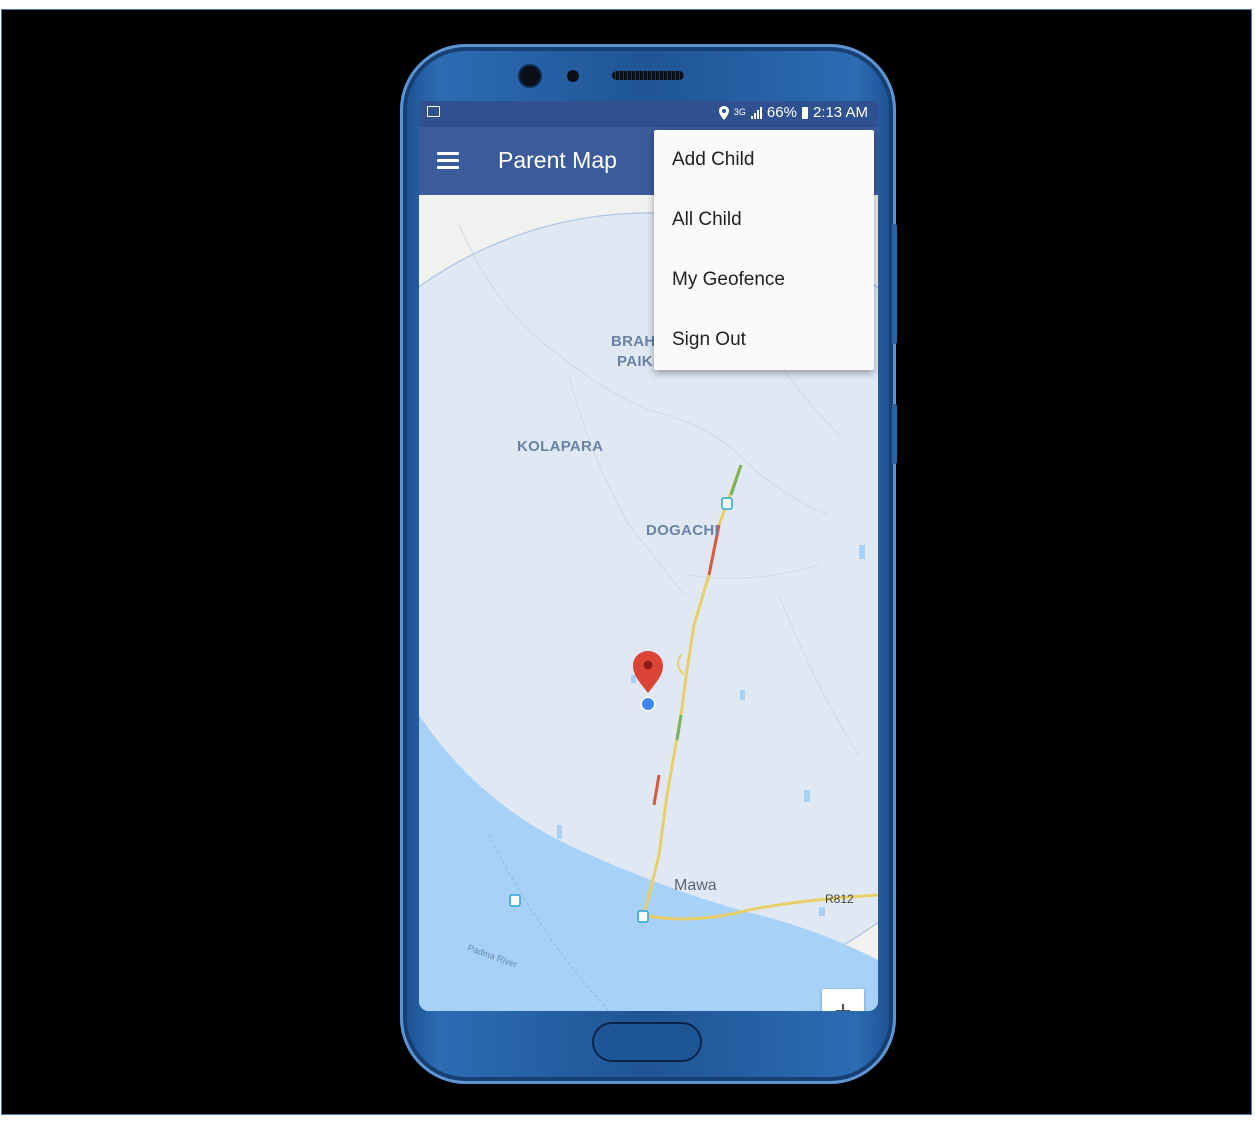  I want to click on proximity-sensor, so click(573, 76).